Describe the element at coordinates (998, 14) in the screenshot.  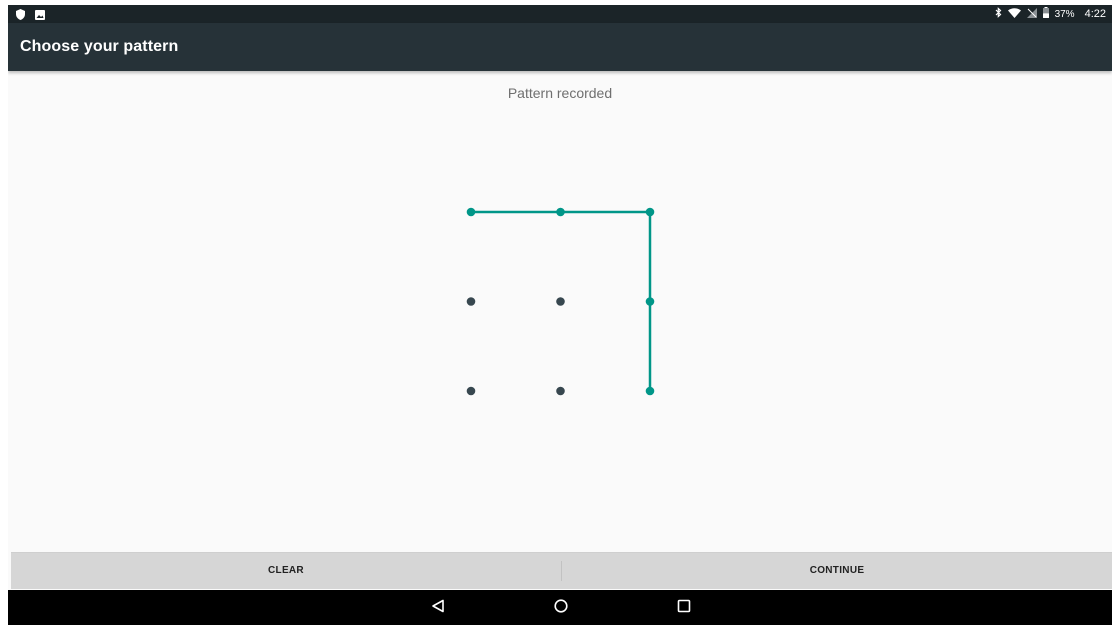
I see `bluetooth-icon` at that location.